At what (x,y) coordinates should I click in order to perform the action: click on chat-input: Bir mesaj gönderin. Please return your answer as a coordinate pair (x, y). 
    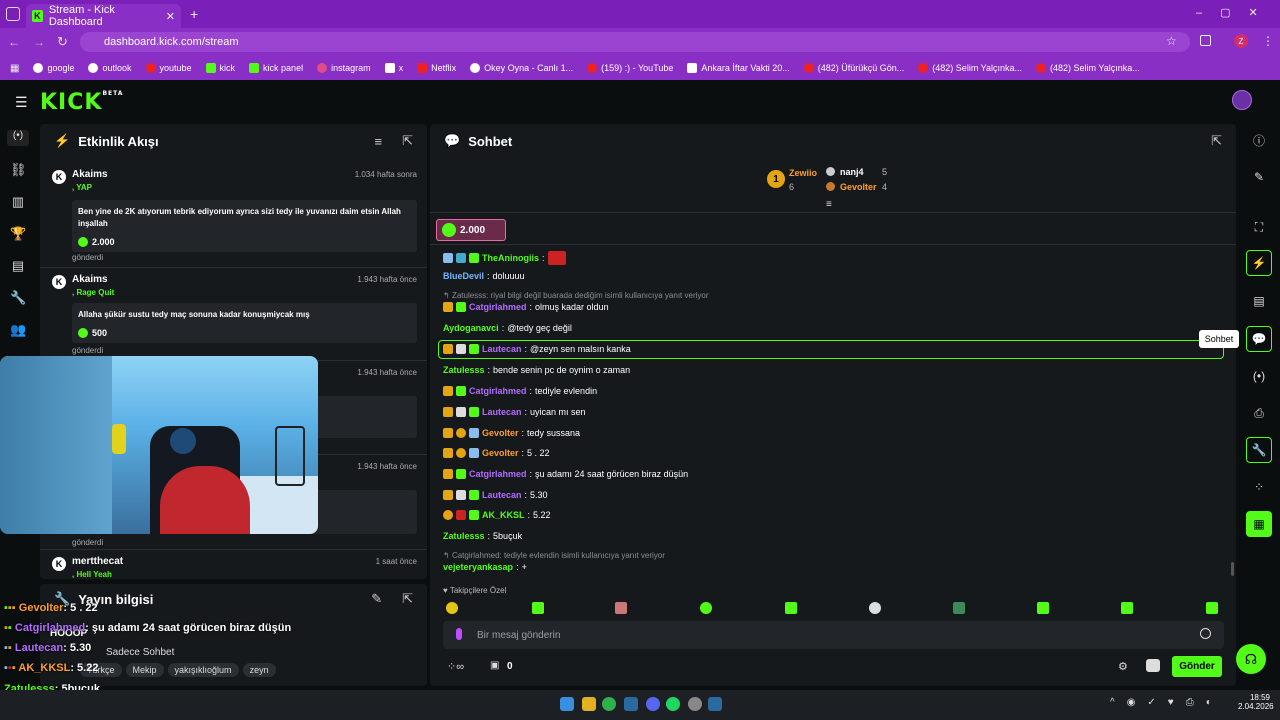
    Looking at the image, I should click on (833, 635).